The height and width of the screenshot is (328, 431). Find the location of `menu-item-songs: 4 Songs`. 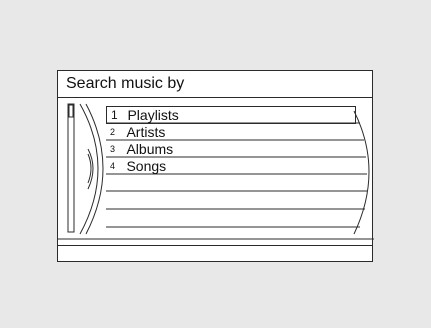

menu-item-songs: 4 Songs is located at coordinates (138, 166).